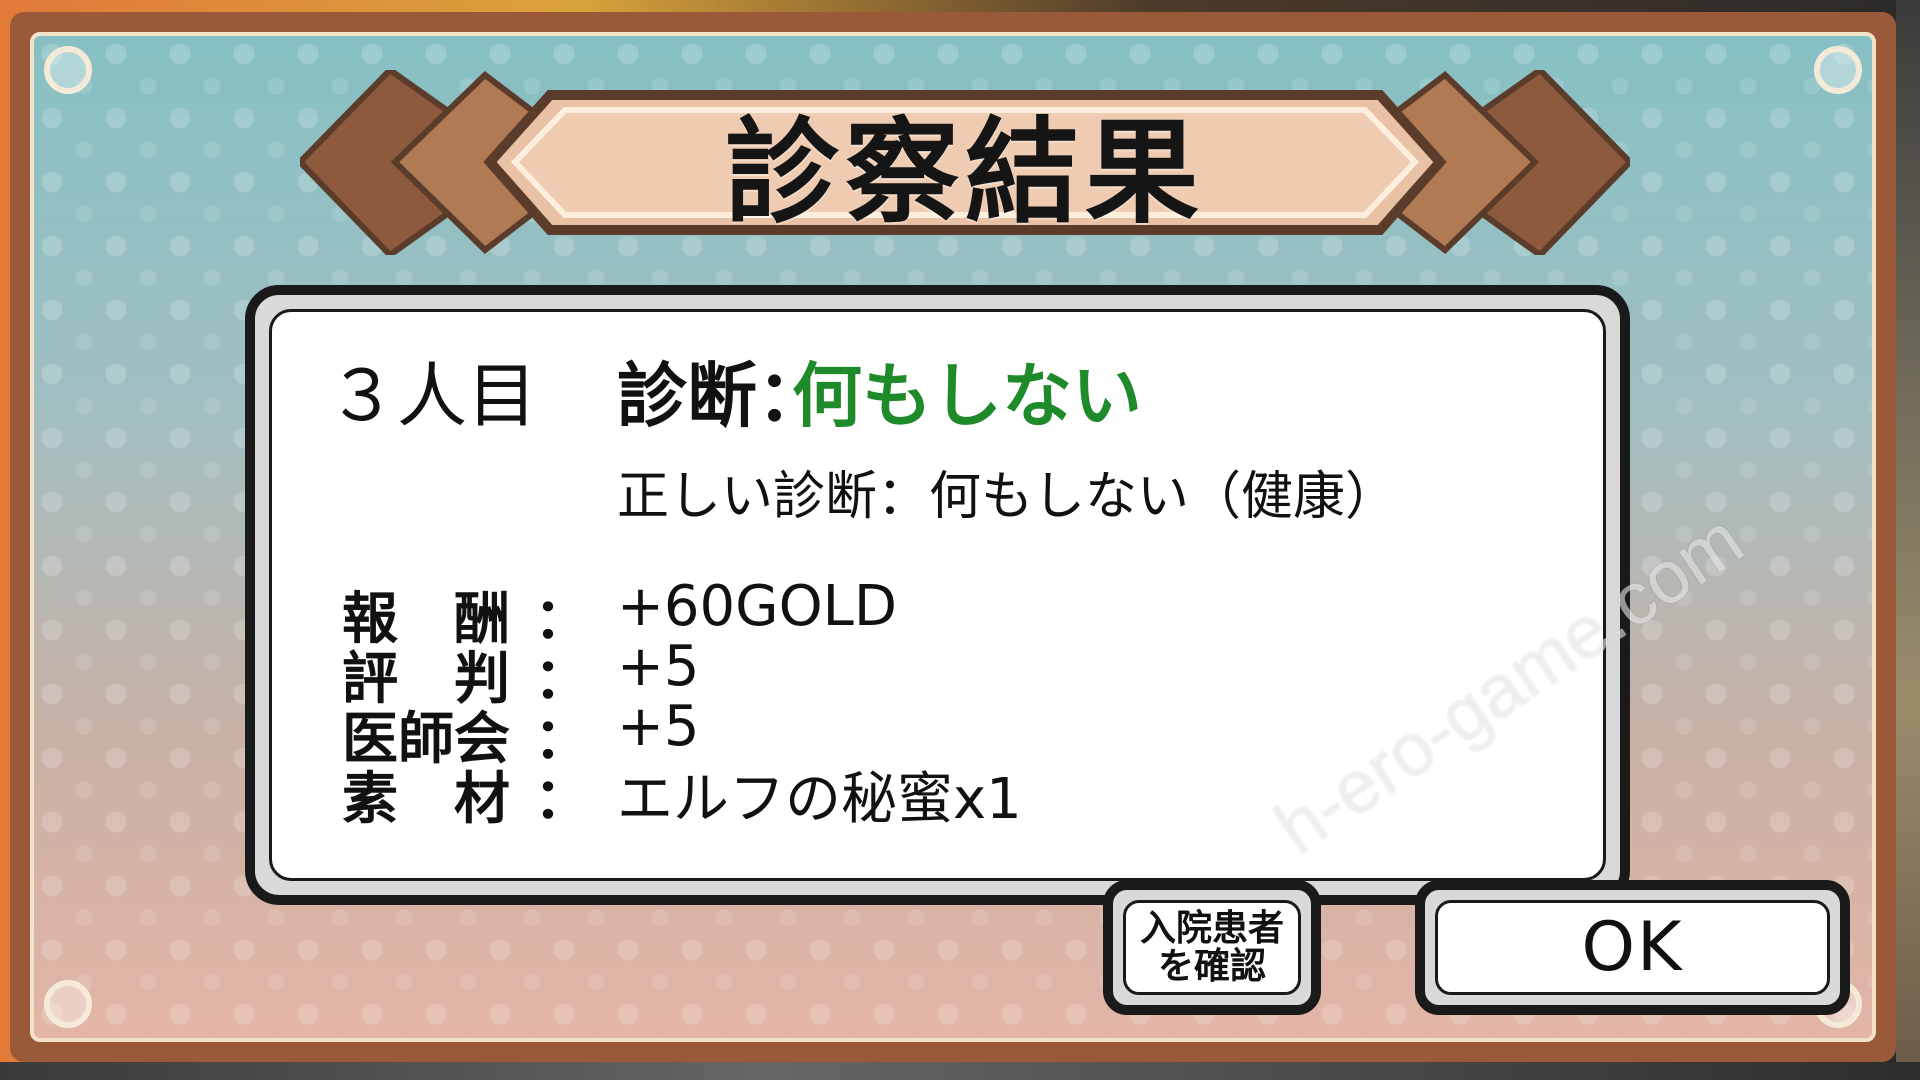 The width and height of the screenshot is (1920, 1080). What do you see at coordinates (562, 799) in the screenshot?
I see `material-colon: ：` at bounding box center [562, 799].